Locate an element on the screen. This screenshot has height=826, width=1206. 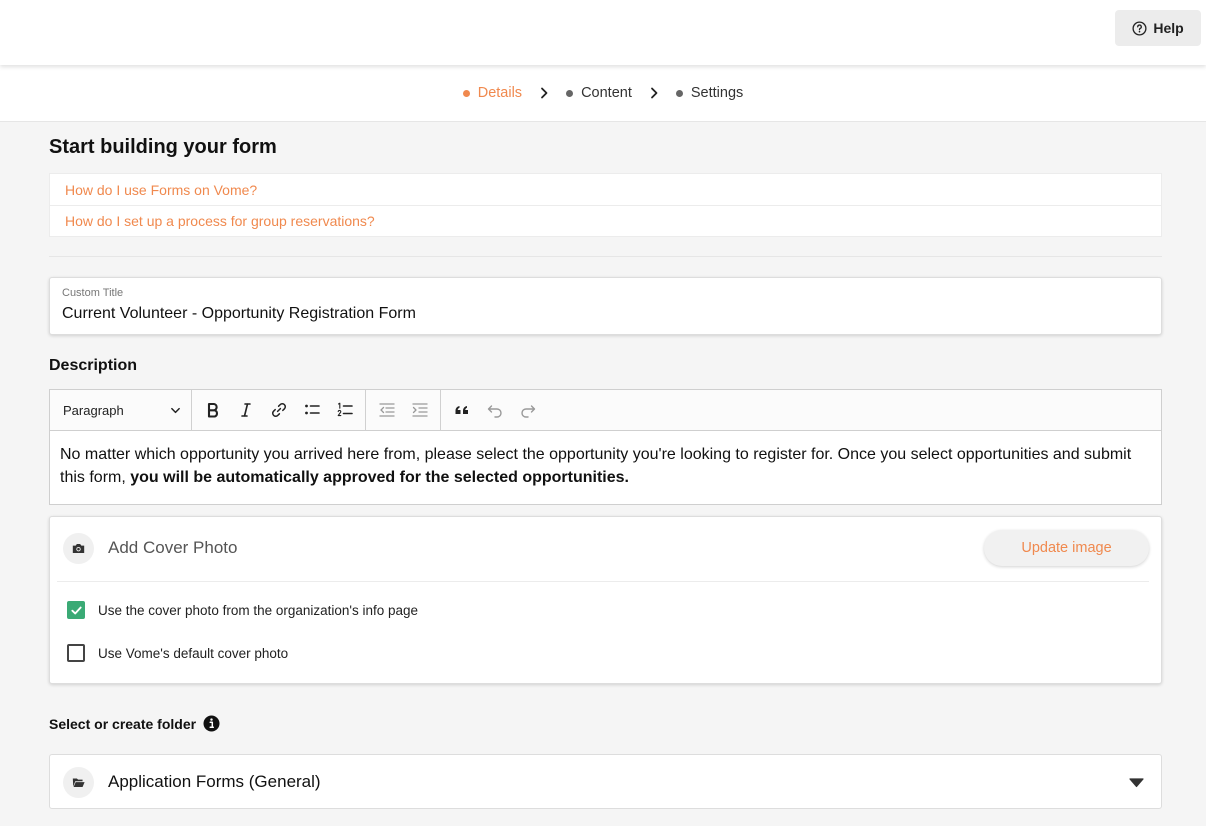
info-icon is located at coordinates (211, 723).